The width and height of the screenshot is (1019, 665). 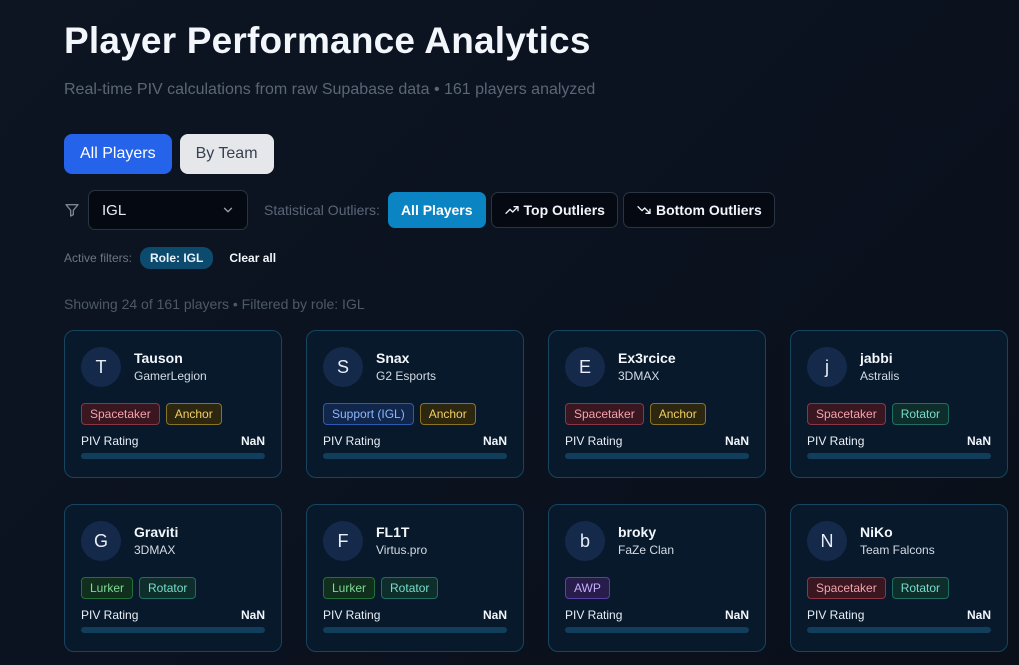 What do you see at coordinates (657, 588) in the screenshot?
I see `role-tags: AWP` at bounding box center [657, 588].